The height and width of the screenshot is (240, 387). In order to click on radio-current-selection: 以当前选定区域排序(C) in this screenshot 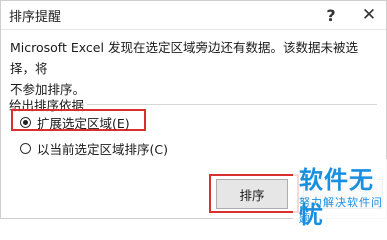, I will do `click(94, 148)`.